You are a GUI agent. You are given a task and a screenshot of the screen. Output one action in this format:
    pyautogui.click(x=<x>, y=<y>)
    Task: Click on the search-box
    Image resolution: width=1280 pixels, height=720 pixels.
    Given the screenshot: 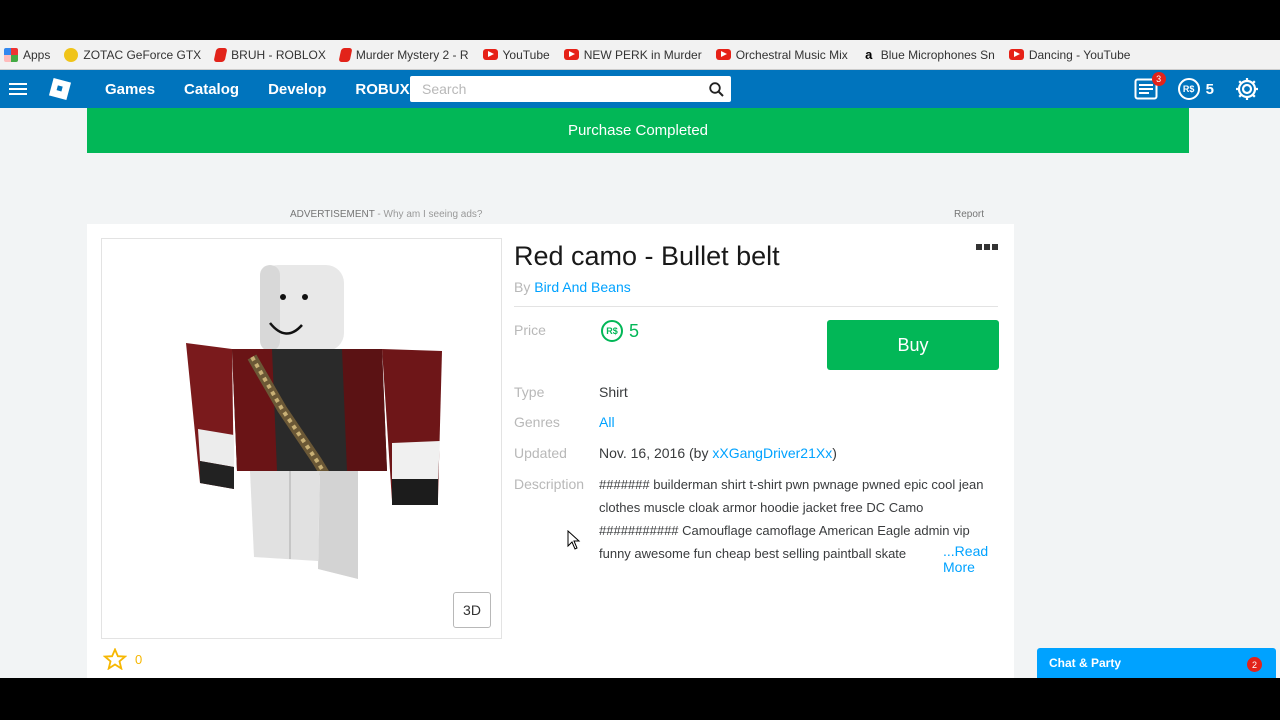 What is the action you would take?
    pyautogui.click(x=570, y=89)
    